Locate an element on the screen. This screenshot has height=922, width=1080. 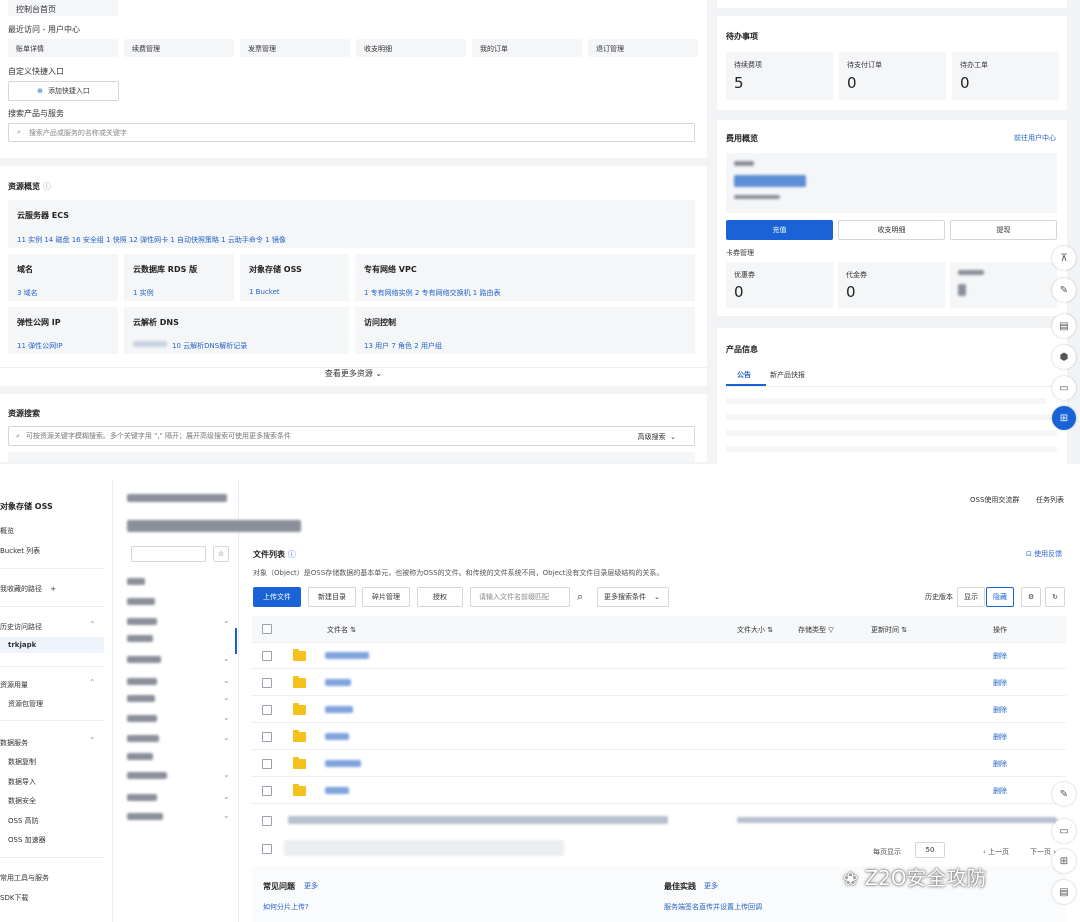
chat-icon: ▭ is located at coordinates (1064, 388).